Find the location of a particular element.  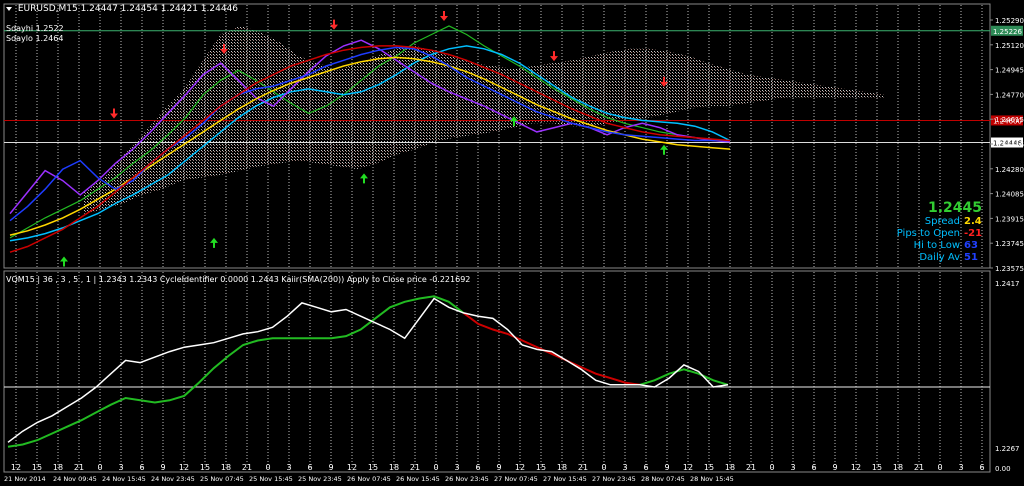

cycle-line-green is located at coordinates (236, 371).